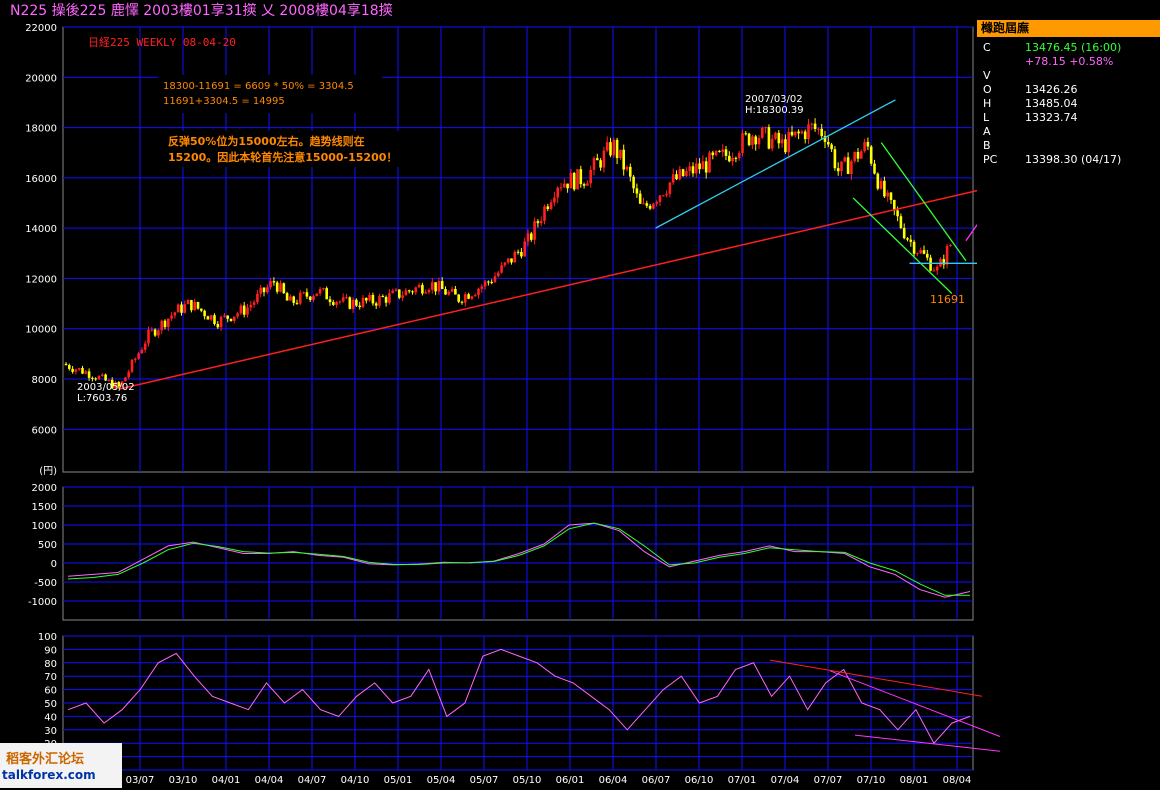 The width and height of the screenshot is (1160, 790). I want to click on watermark-logo: 稻客外汇论坛 talkforex.com, so click(61, 765).